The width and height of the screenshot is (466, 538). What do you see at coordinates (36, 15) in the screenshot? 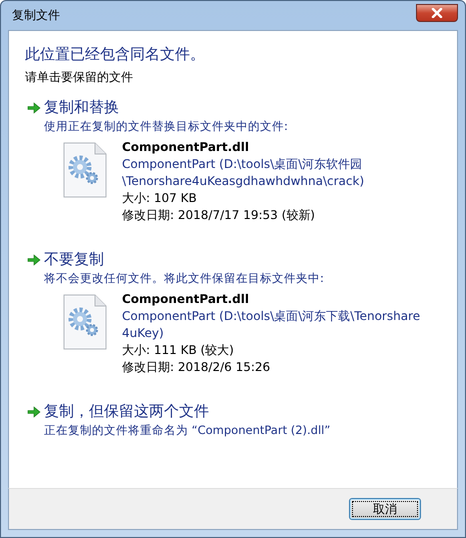
I see `window-title: 复制文件` at bounding box center [36, 15].